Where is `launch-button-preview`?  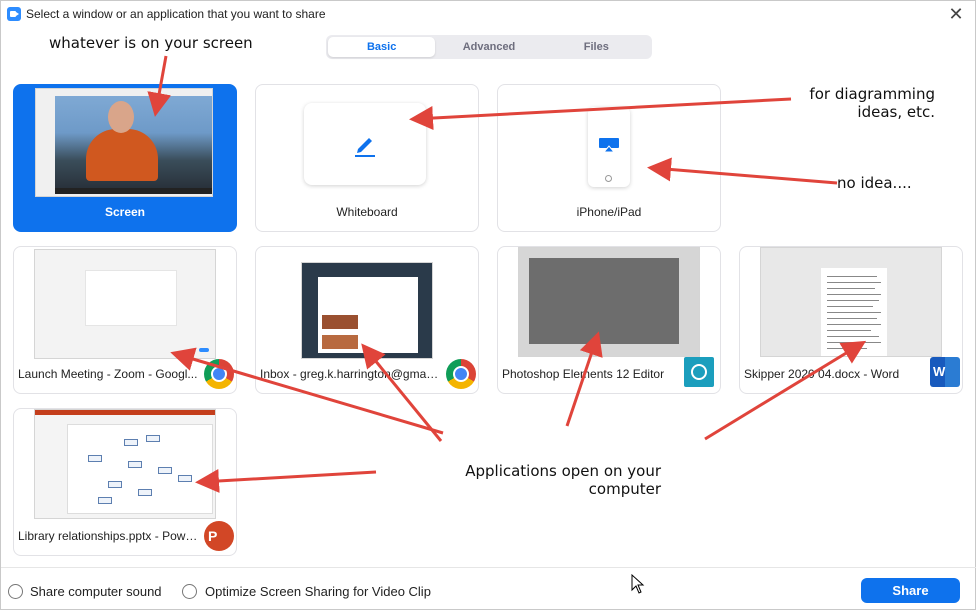 launch-button-preview is located at coordinates (204, 350).